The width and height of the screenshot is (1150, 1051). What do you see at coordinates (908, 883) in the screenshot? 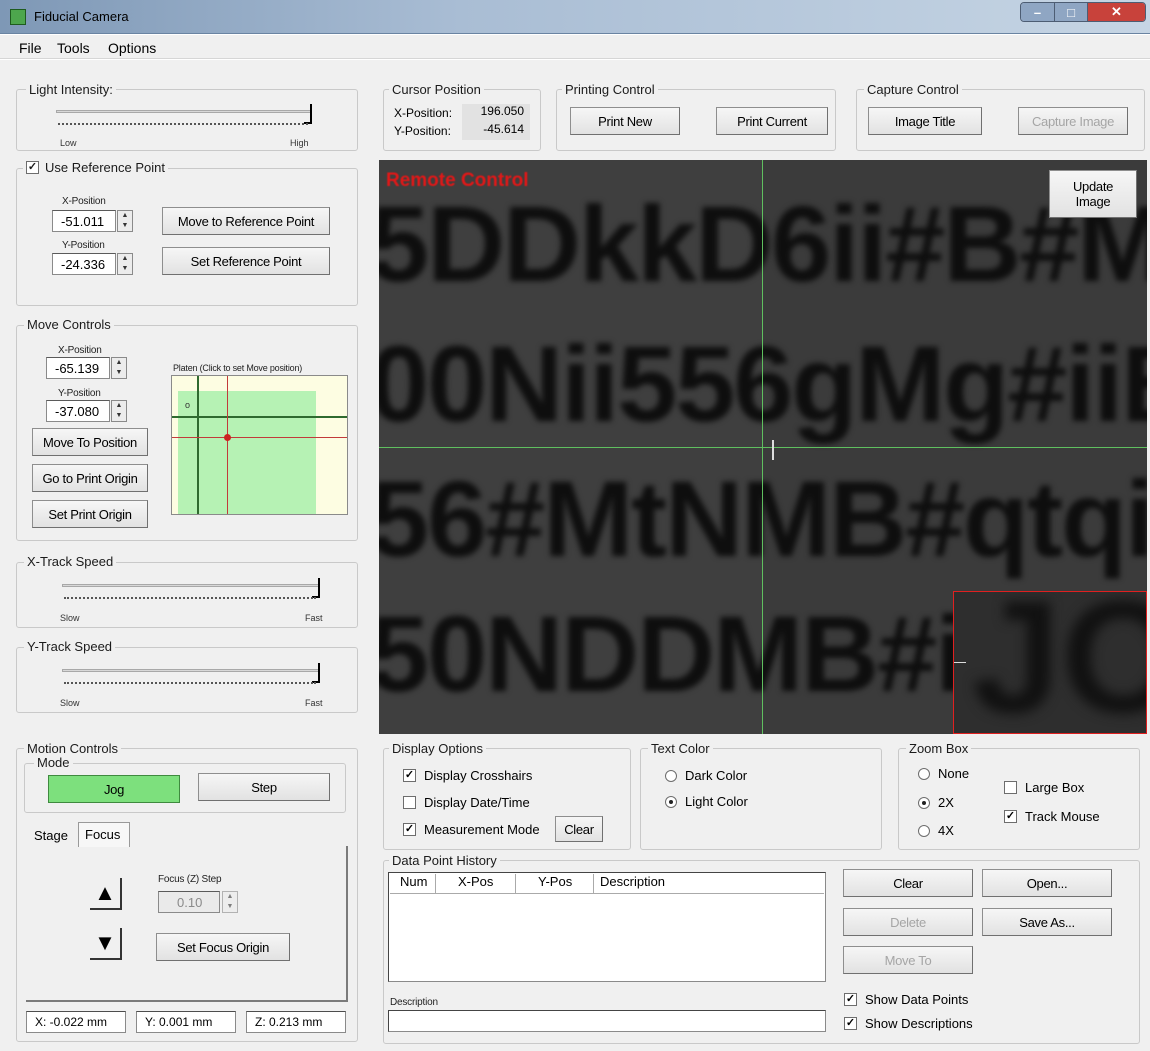
I see `clear-history-button: Clear` at bounding box center [908, 883].